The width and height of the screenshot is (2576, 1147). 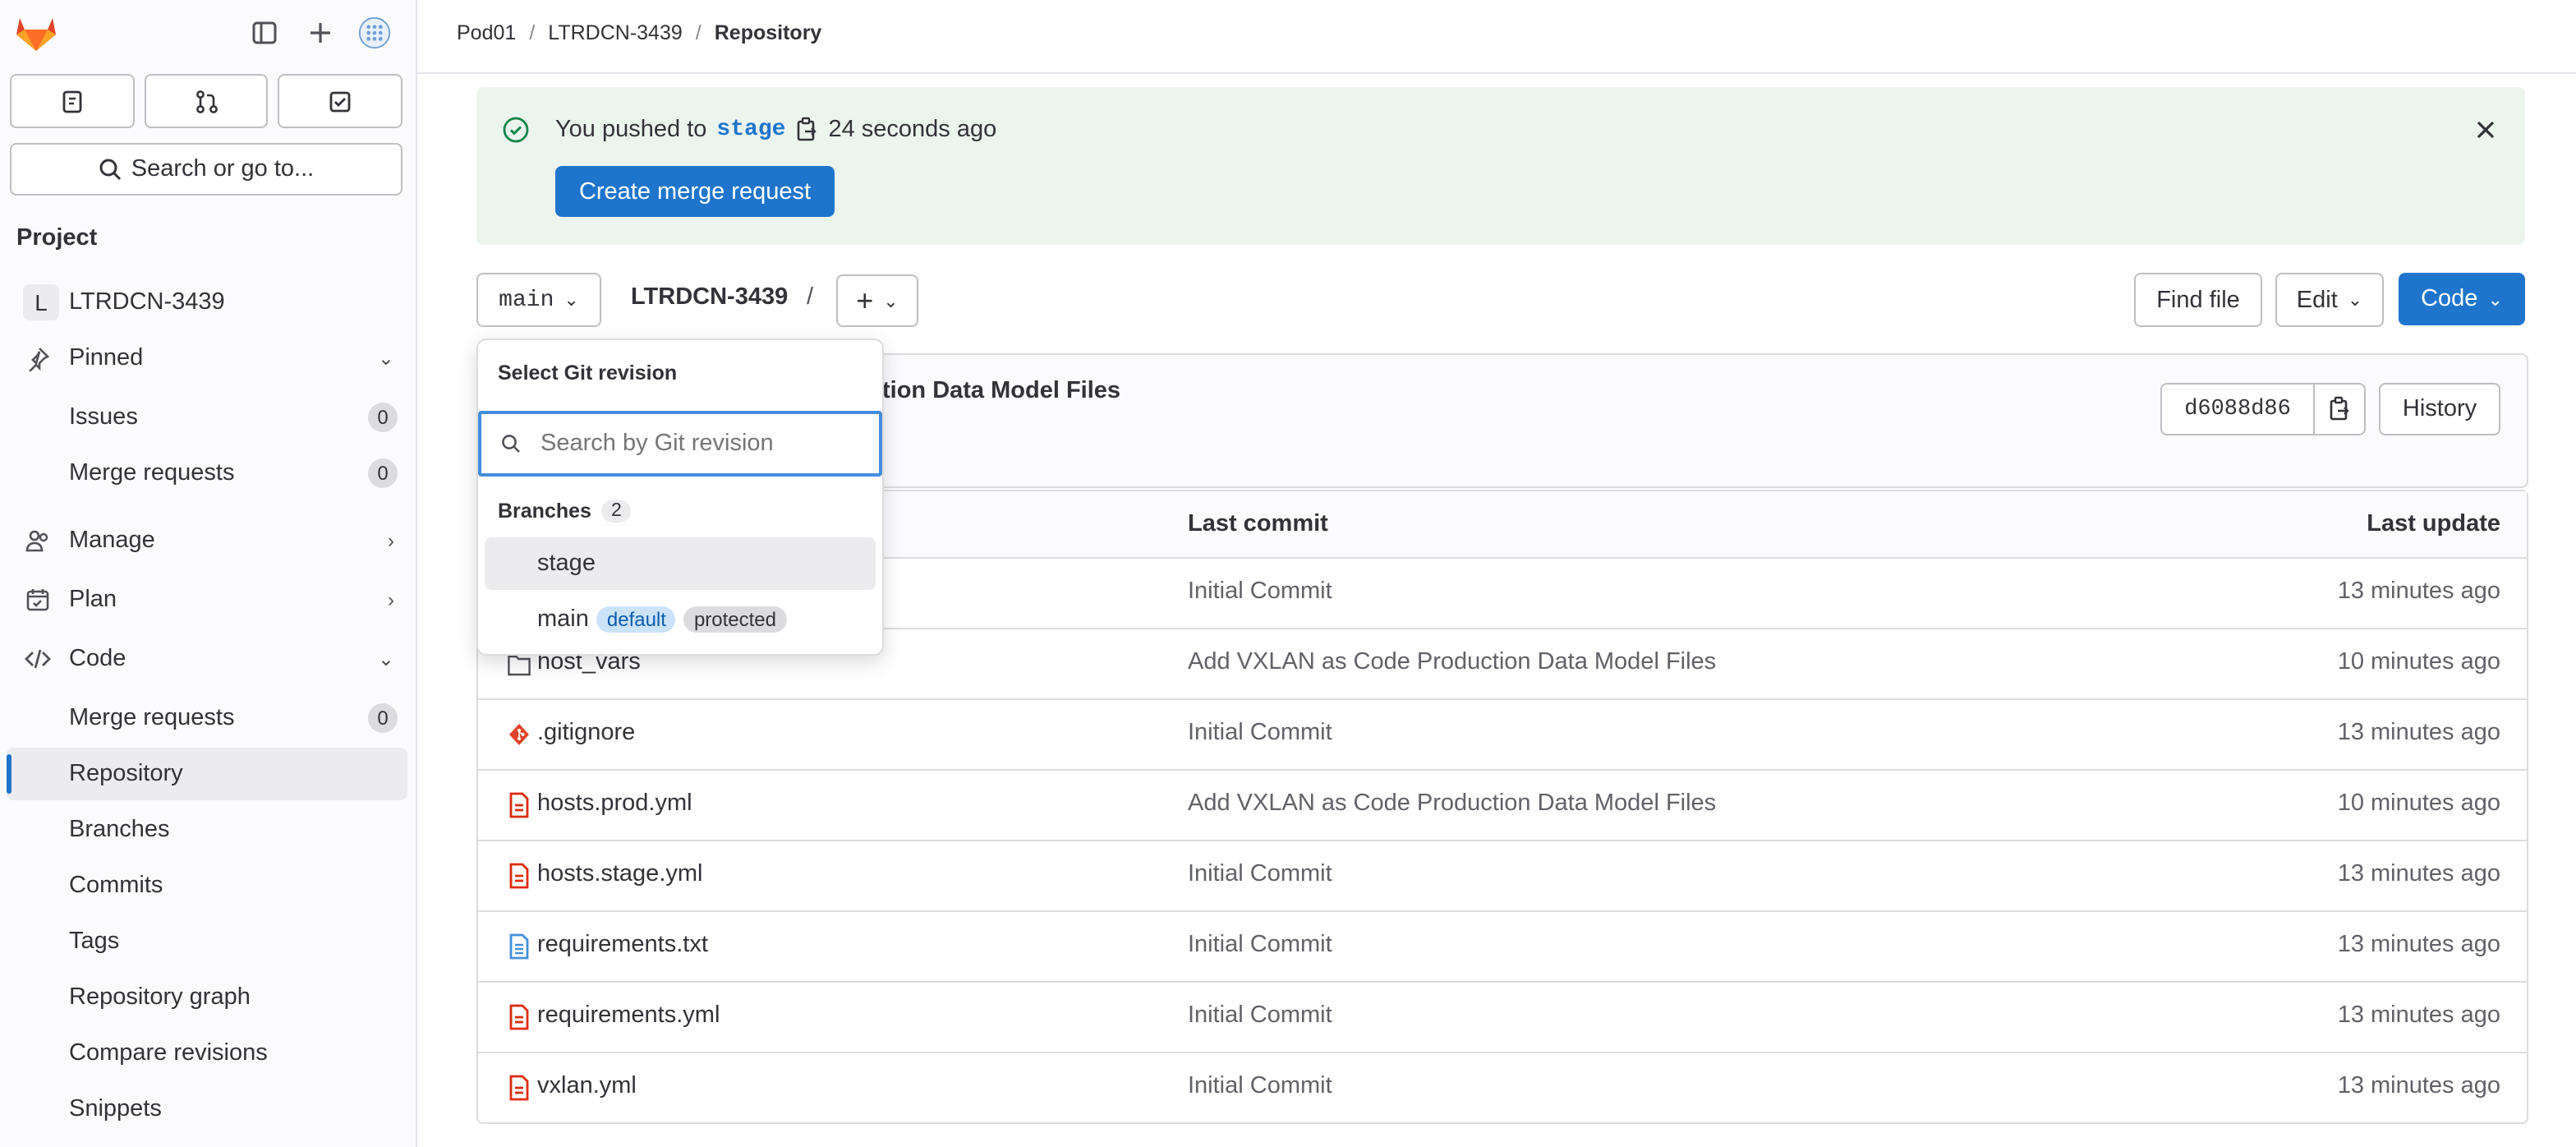 I want to click on code-button: Code ⌄, so click(x=2462, y=299).